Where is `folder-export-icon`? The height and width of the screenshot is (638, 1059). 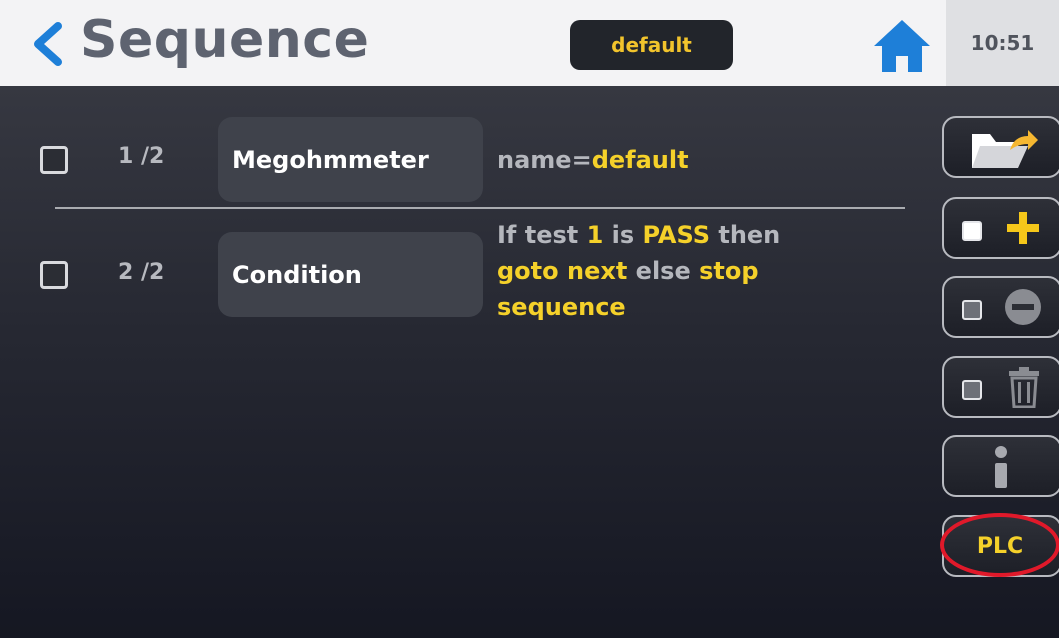
folder-export-icon is located at coordinates (1005, 149).